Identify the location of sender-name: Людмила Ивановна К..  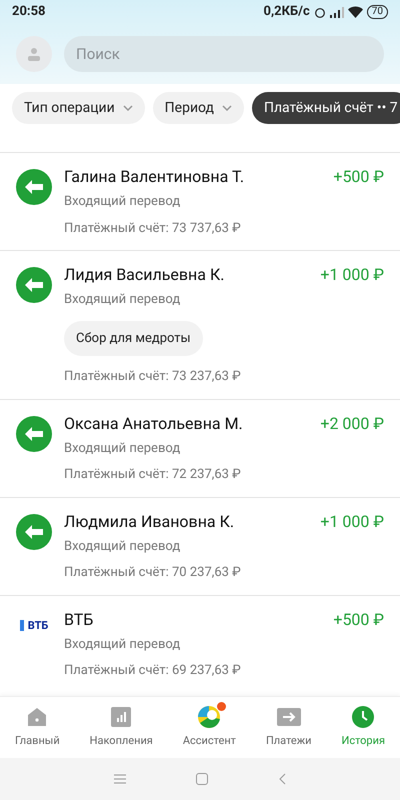
(149, 521).